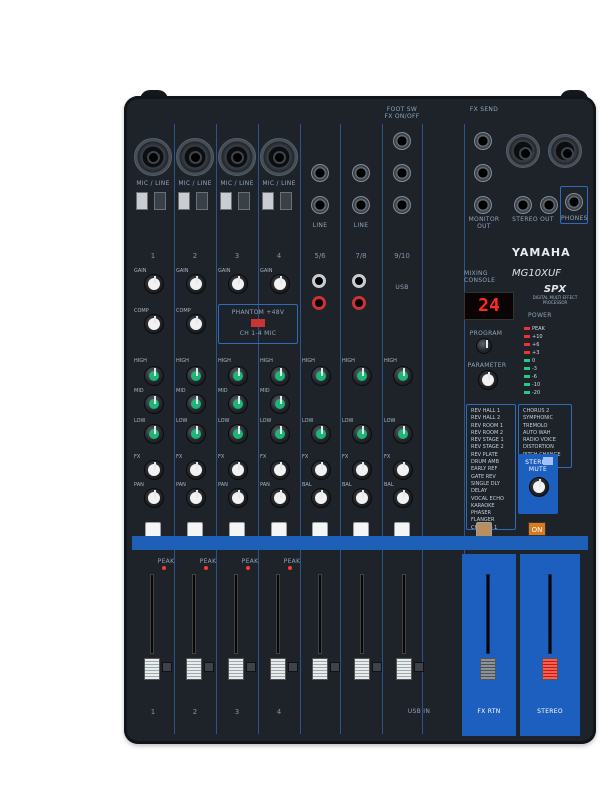 This screenshot has width=600, height=800. I want to click on high-label: HIGH, so click(140, 361).